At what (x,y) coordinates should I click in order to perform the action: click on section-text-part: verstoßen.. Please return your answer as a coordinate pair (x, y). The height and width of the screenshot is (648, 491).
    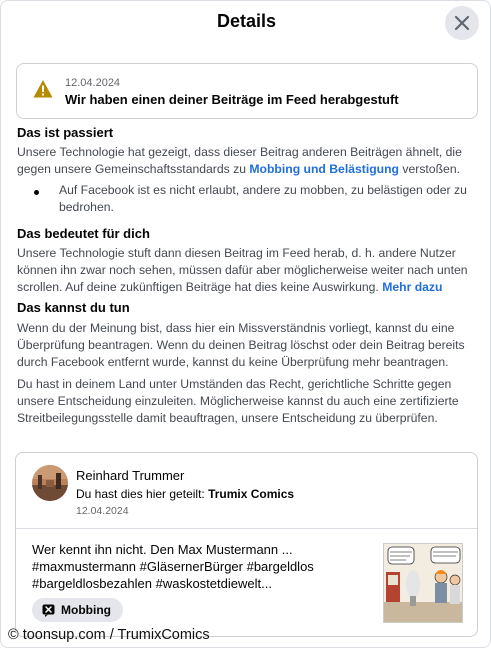
    Looking at the image, I should click on (429, 169).